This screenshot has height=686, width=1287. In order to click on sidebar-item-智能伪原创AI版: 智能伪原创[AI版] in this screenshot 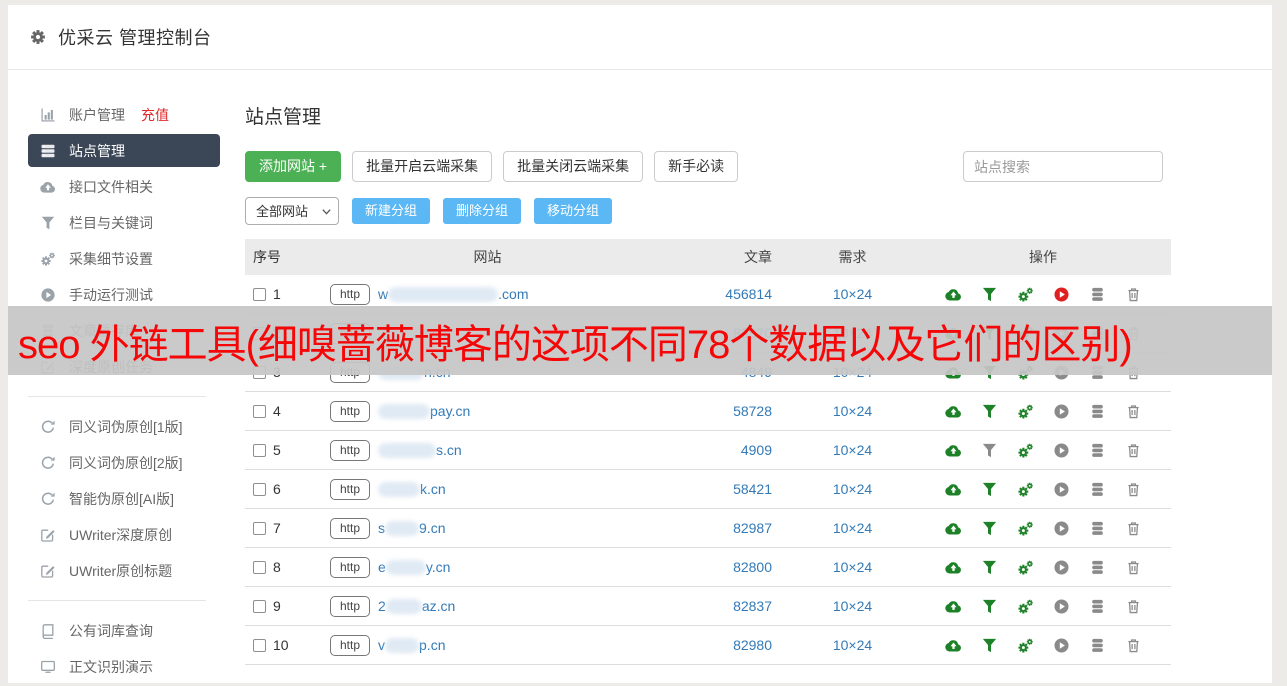, I will do `click(124, 498)`.